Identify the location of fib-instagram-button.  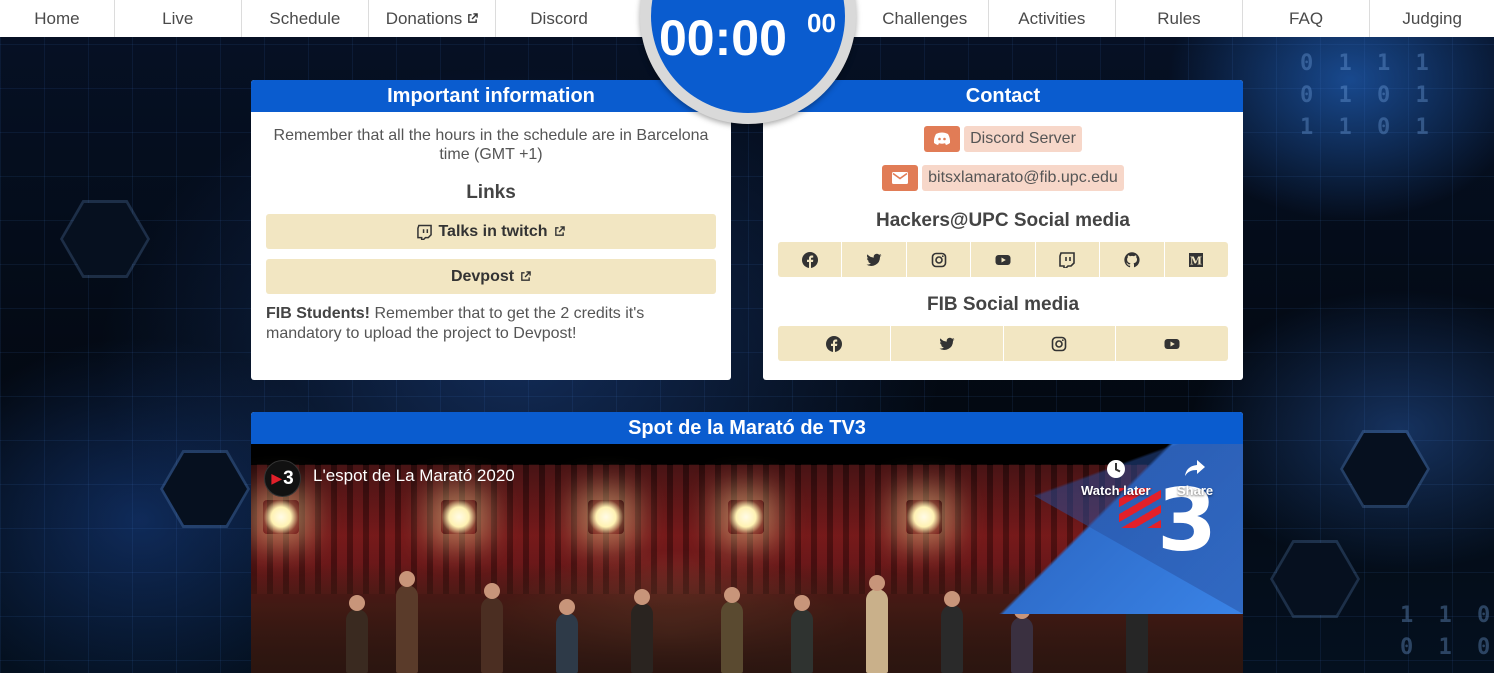
(1060, 343).